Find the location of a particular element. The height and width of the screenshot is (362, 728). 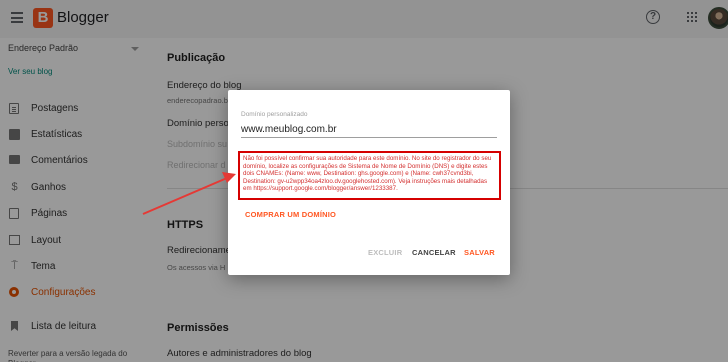

delete-button: EXCLUIR is located at coordinates (385, 252).